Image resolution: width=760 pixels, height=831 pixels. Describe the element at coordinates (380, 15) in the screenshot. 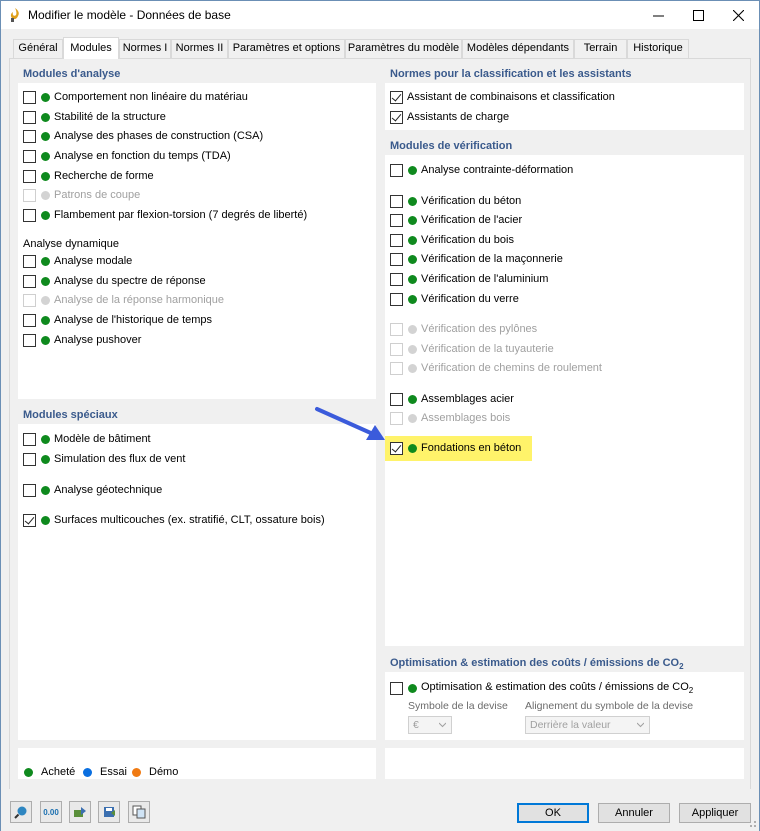

I see `title-bar: Modifier le modèle - Données de base` at that location.